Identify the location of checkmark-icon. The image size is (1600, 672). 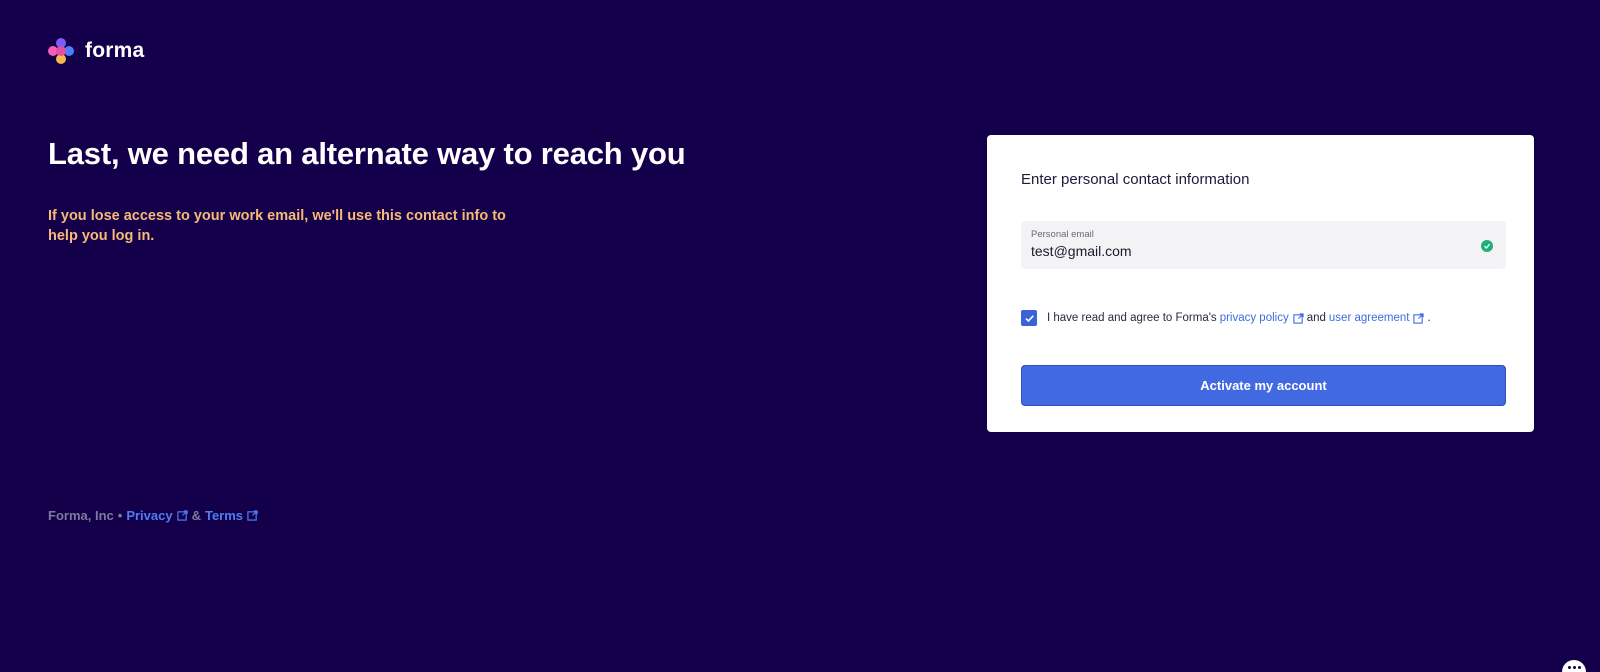
(1029, 318).